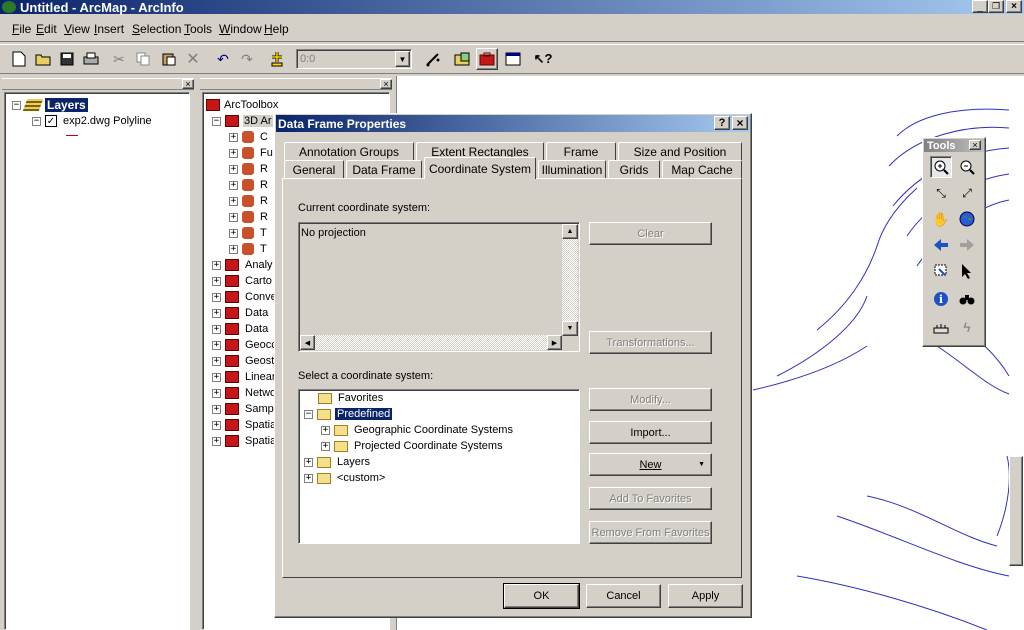 Image resolution: width=1024 pixels, height=630 pixels. Describe the element at coordinates (543, 59) in the screenshot. I see `whats-this-help-icon: ↖?` at that location.